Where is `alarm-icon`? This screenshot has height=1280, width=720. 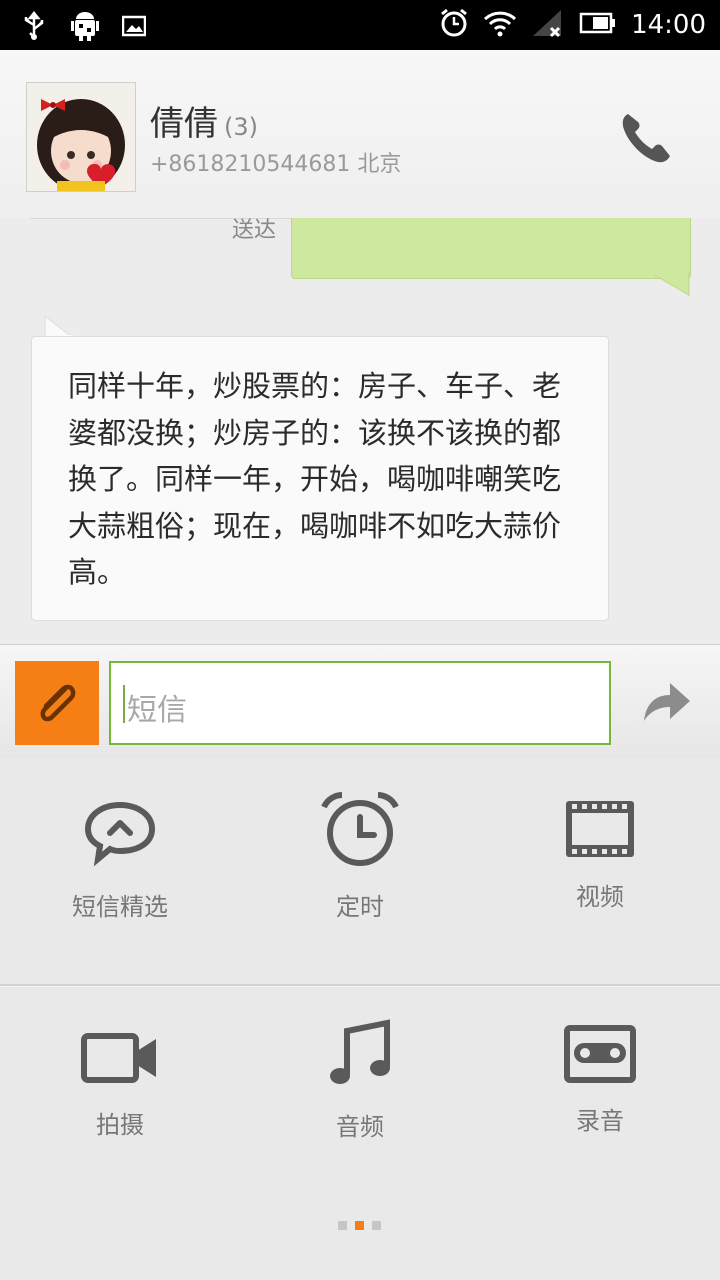 alarm-icon is located at coordinates (454, 25).